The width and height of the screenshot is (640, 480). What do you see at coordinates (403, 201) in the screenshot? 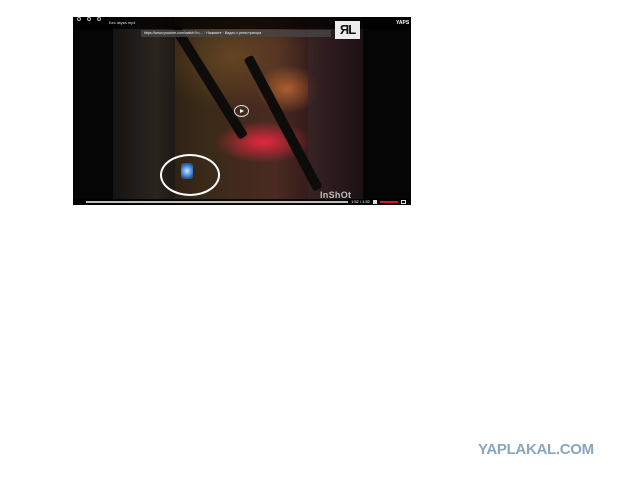
I see `fullscreen-icon` at bounding box center [403, 201].